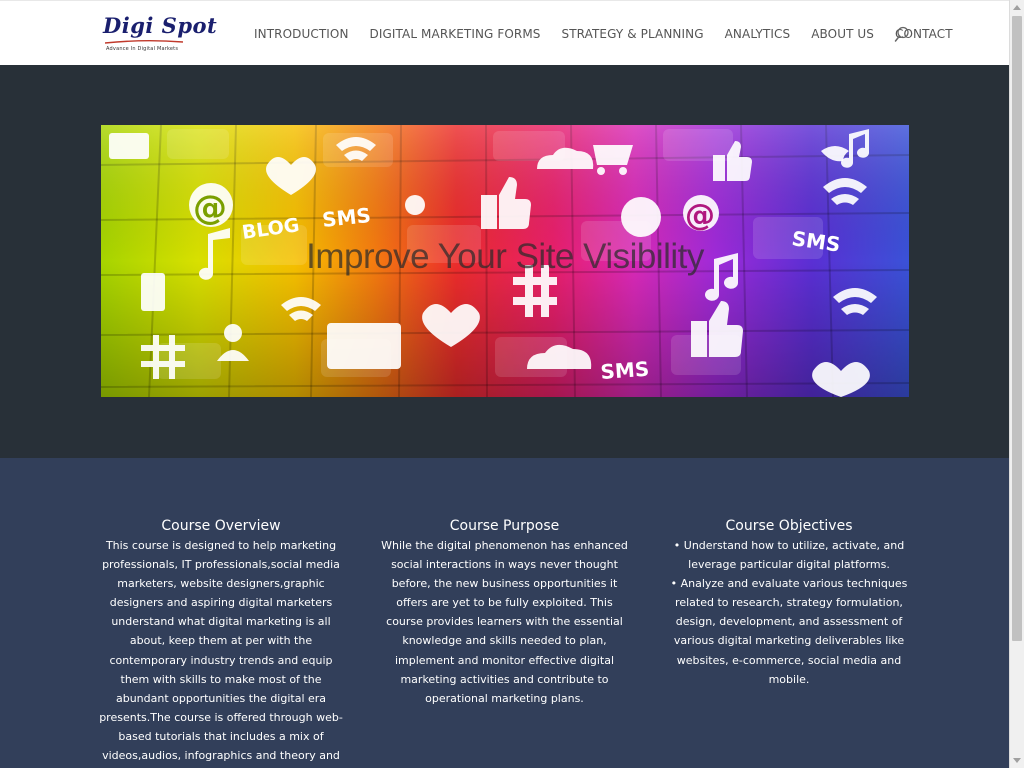 Image resolution: width=1024 pixels, height=768 pixels. What do you see at coordinates (789, 526) in the screenshot?
I see `course-objectives-heading: Course Objectives` at bounding box center [789, 526].